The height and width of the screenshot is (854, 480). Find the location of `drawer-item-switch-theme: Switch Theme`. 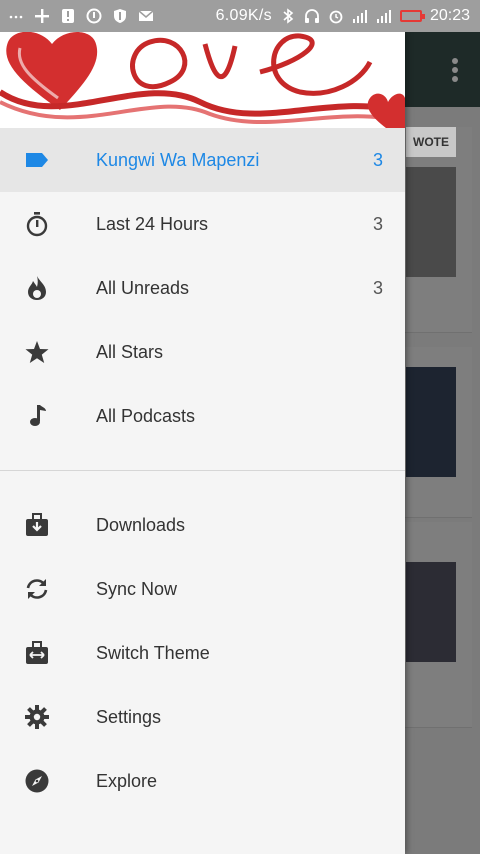

drawer-item-switch-theme: Switch Theme is located at coordinates (202, 653).